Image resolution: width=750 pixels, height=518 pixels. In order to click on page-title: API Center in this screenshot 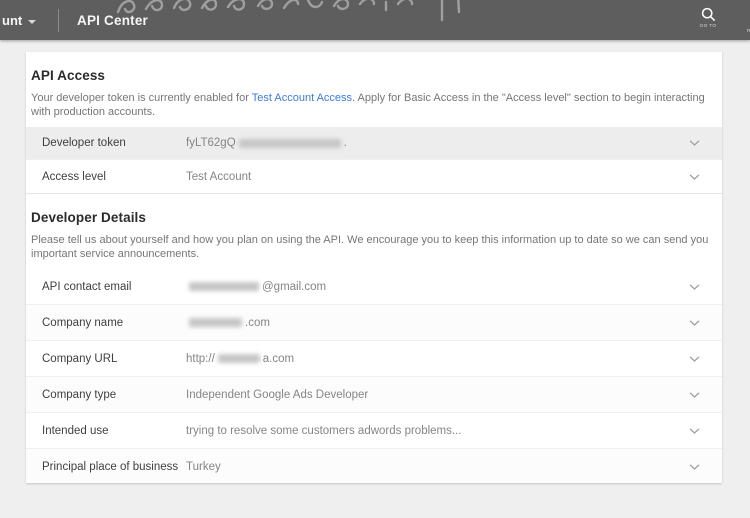, I will do `click(113, 20)`.